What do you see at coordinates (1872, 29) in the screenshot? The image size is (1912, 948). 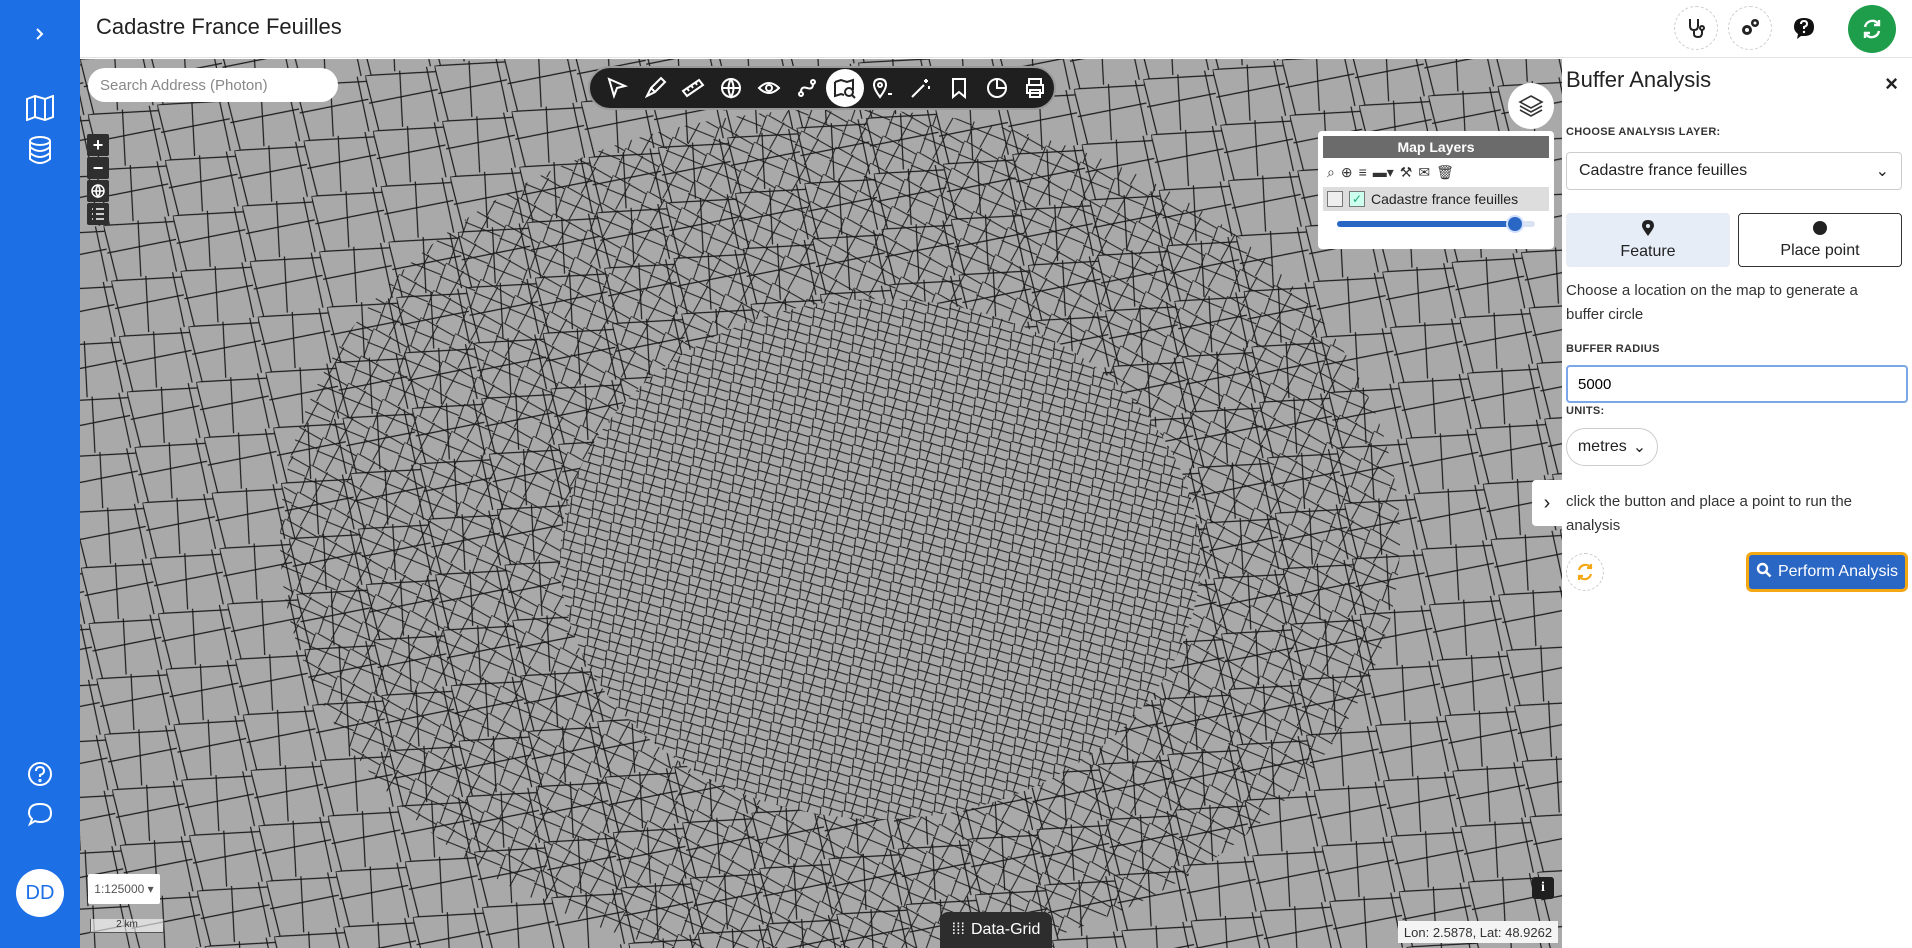 I see `refresh-icon` at bounding box center [1872, 29].